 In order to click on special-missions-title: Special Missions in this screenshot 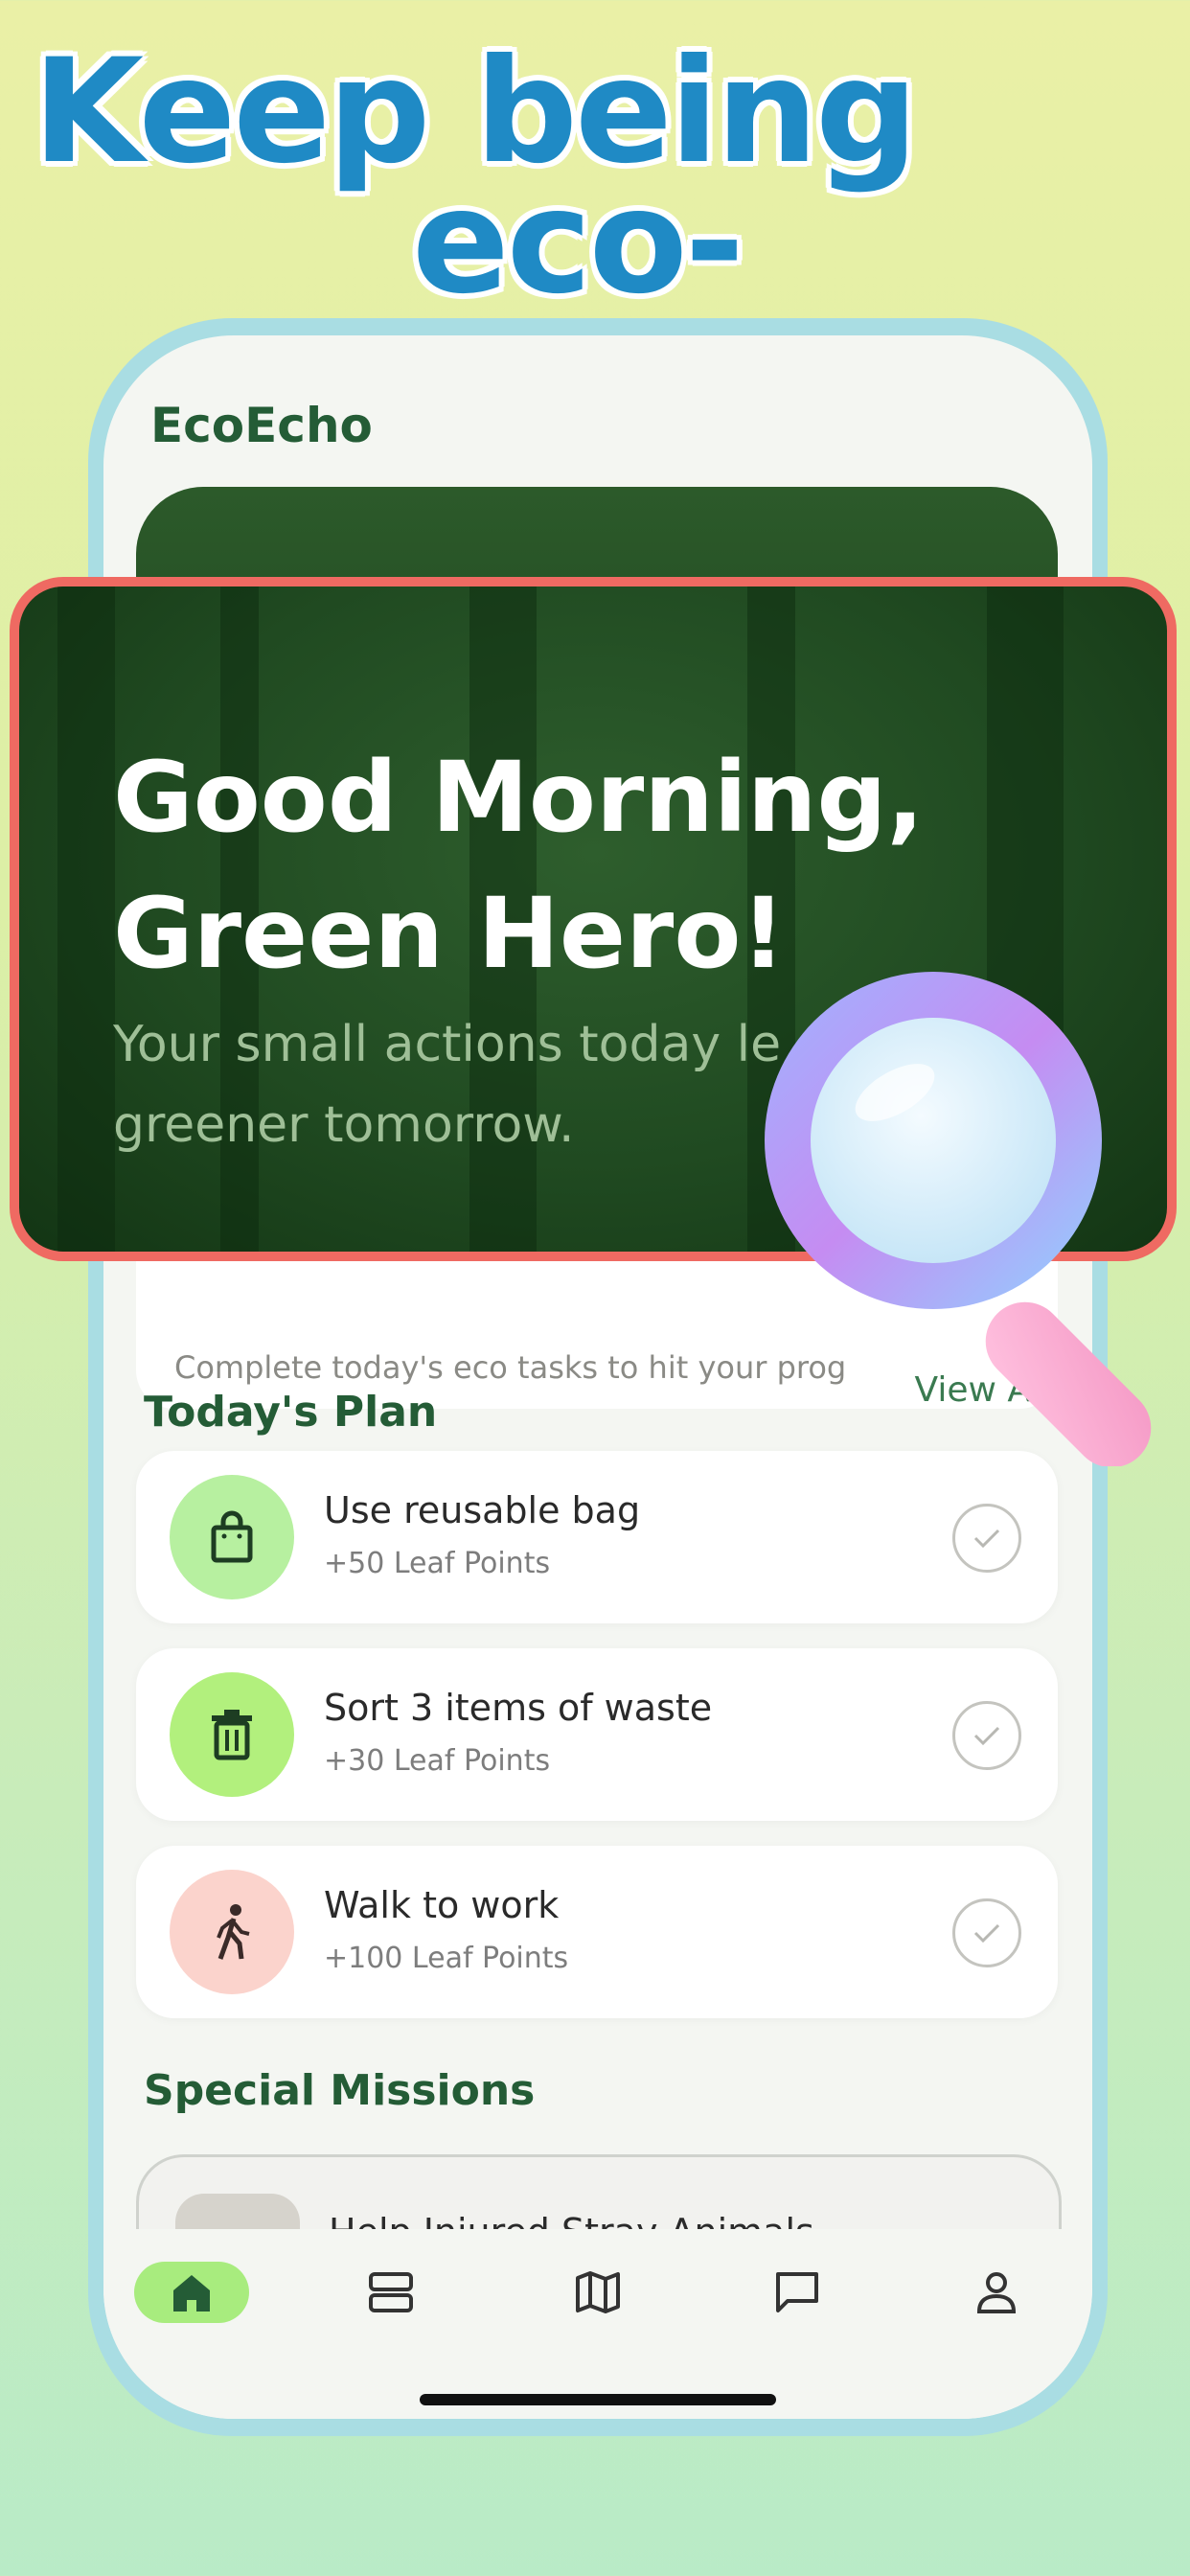, I will do `click(340, 2090)`.